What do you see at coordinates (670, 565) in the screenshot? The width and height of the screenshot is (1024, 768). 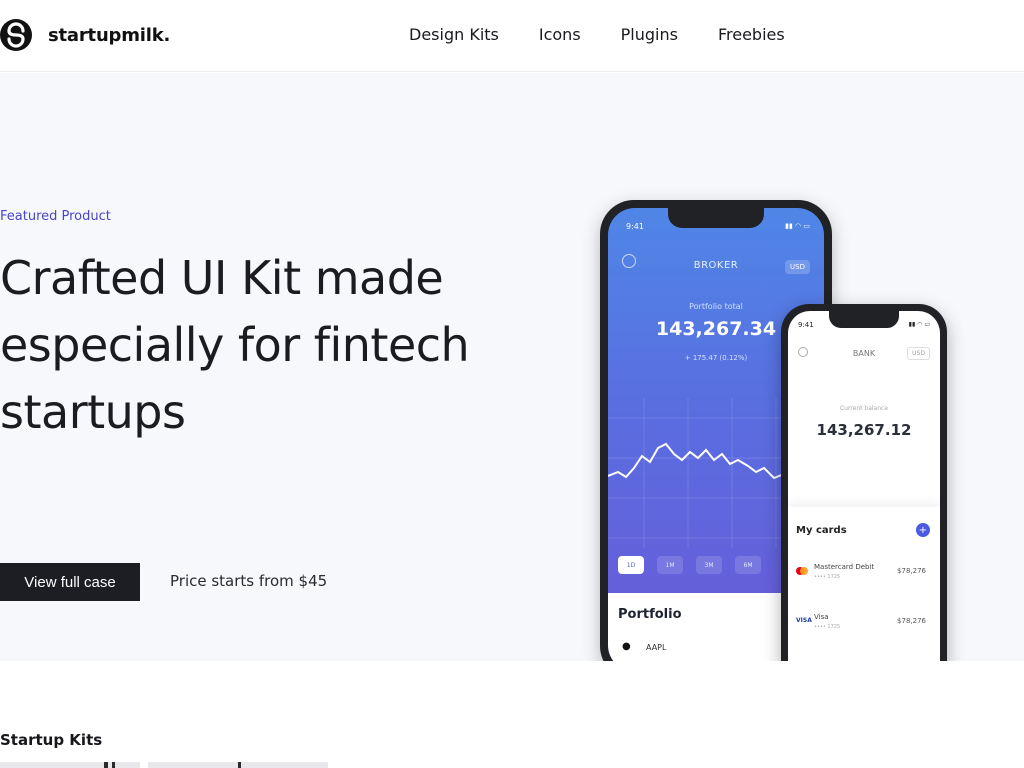 I see `range-1m: 1M` at bounding box center [670, 565].